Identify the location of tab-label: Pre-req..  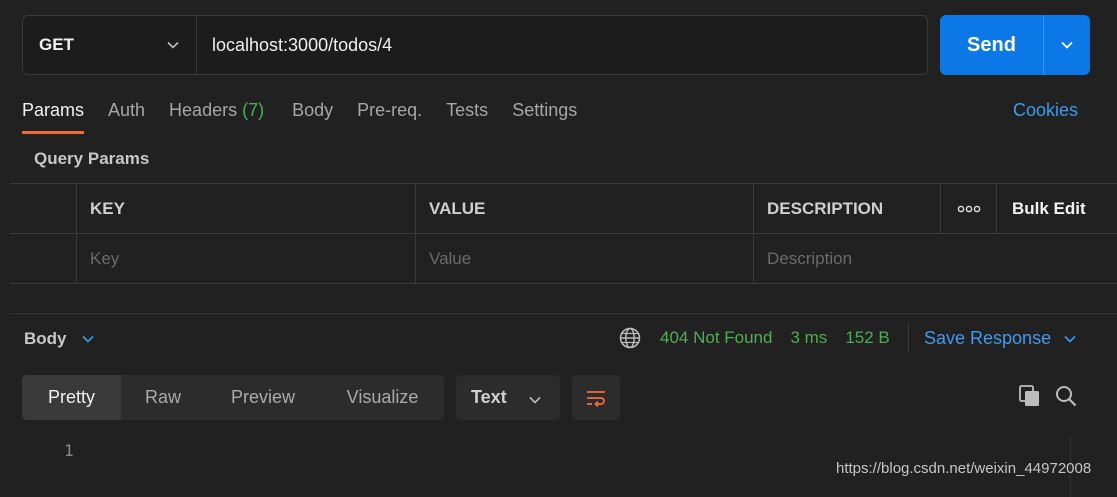
(390, 110).